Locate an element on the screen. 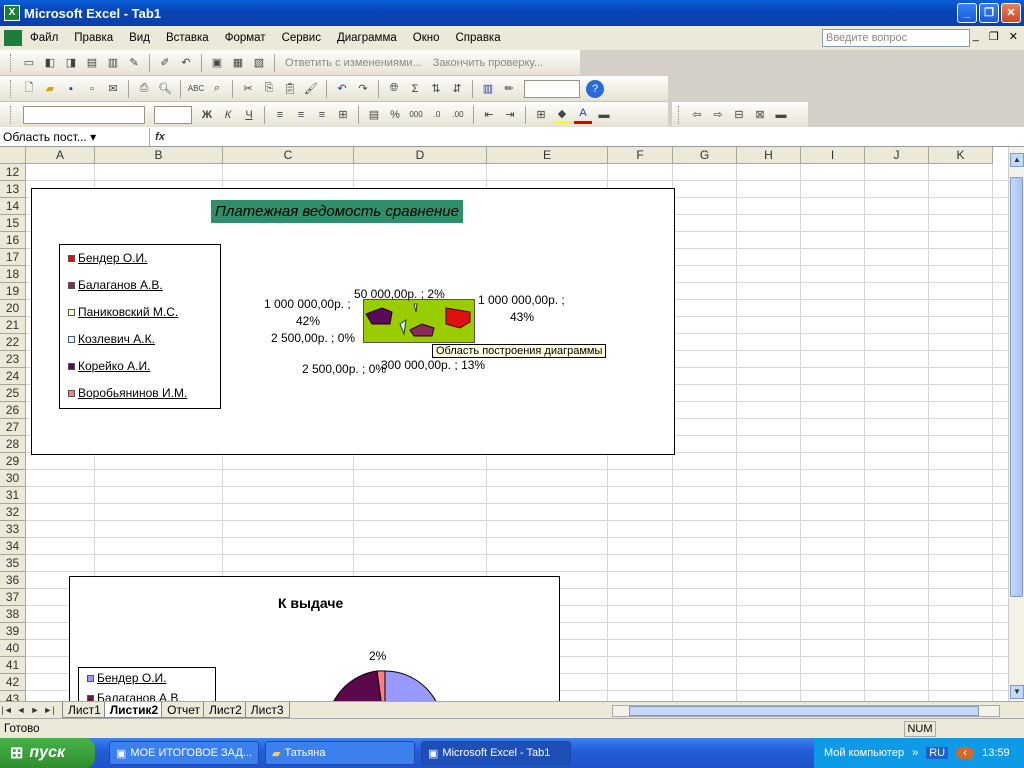  row-header: 14 is located at coordinates (13, 206).